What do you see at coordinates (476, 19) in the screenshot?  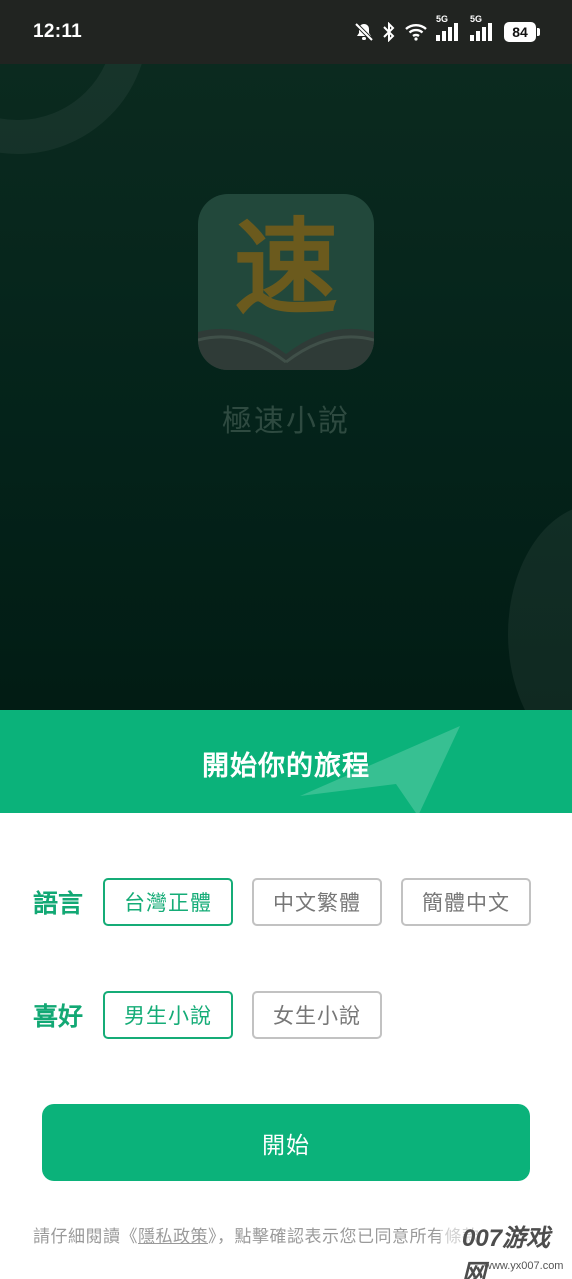 I see `signal-5g-label-2: 5G` at bounding box center [476, 19].